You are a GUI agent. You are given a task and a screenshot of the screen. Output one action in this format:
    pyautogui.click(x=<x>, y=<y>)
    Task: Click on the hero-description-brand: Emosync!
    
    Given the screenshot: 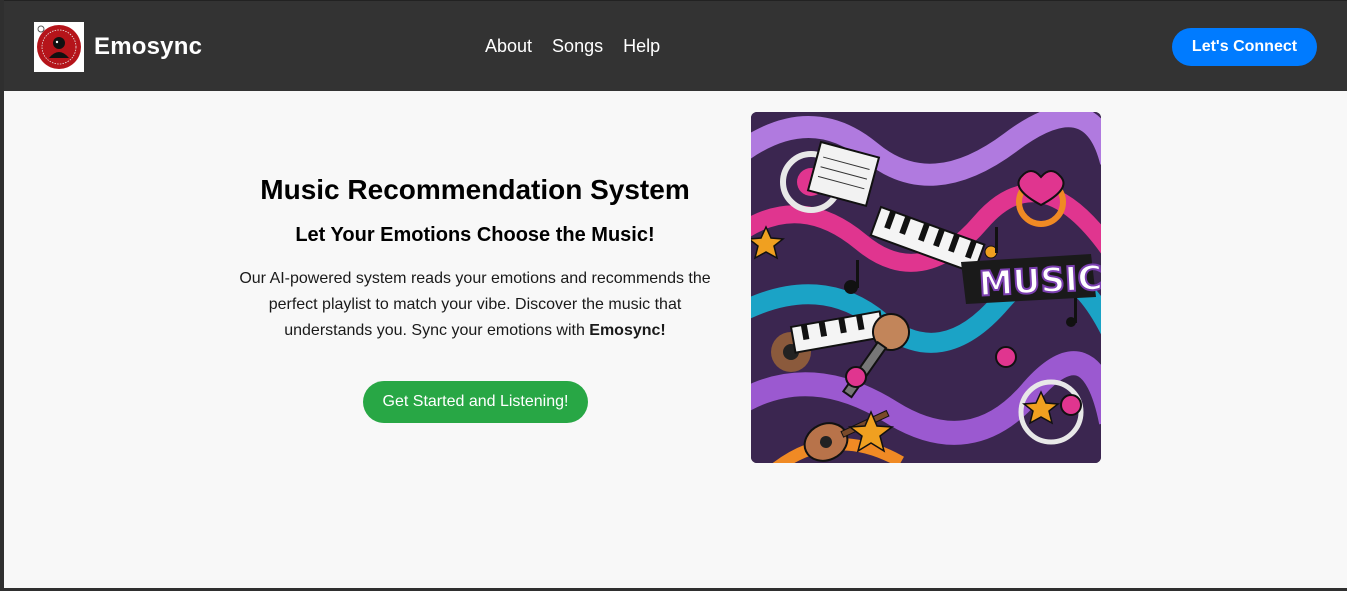 What is the action you would take?
    pyautogui.click(x=627, y=330)
    